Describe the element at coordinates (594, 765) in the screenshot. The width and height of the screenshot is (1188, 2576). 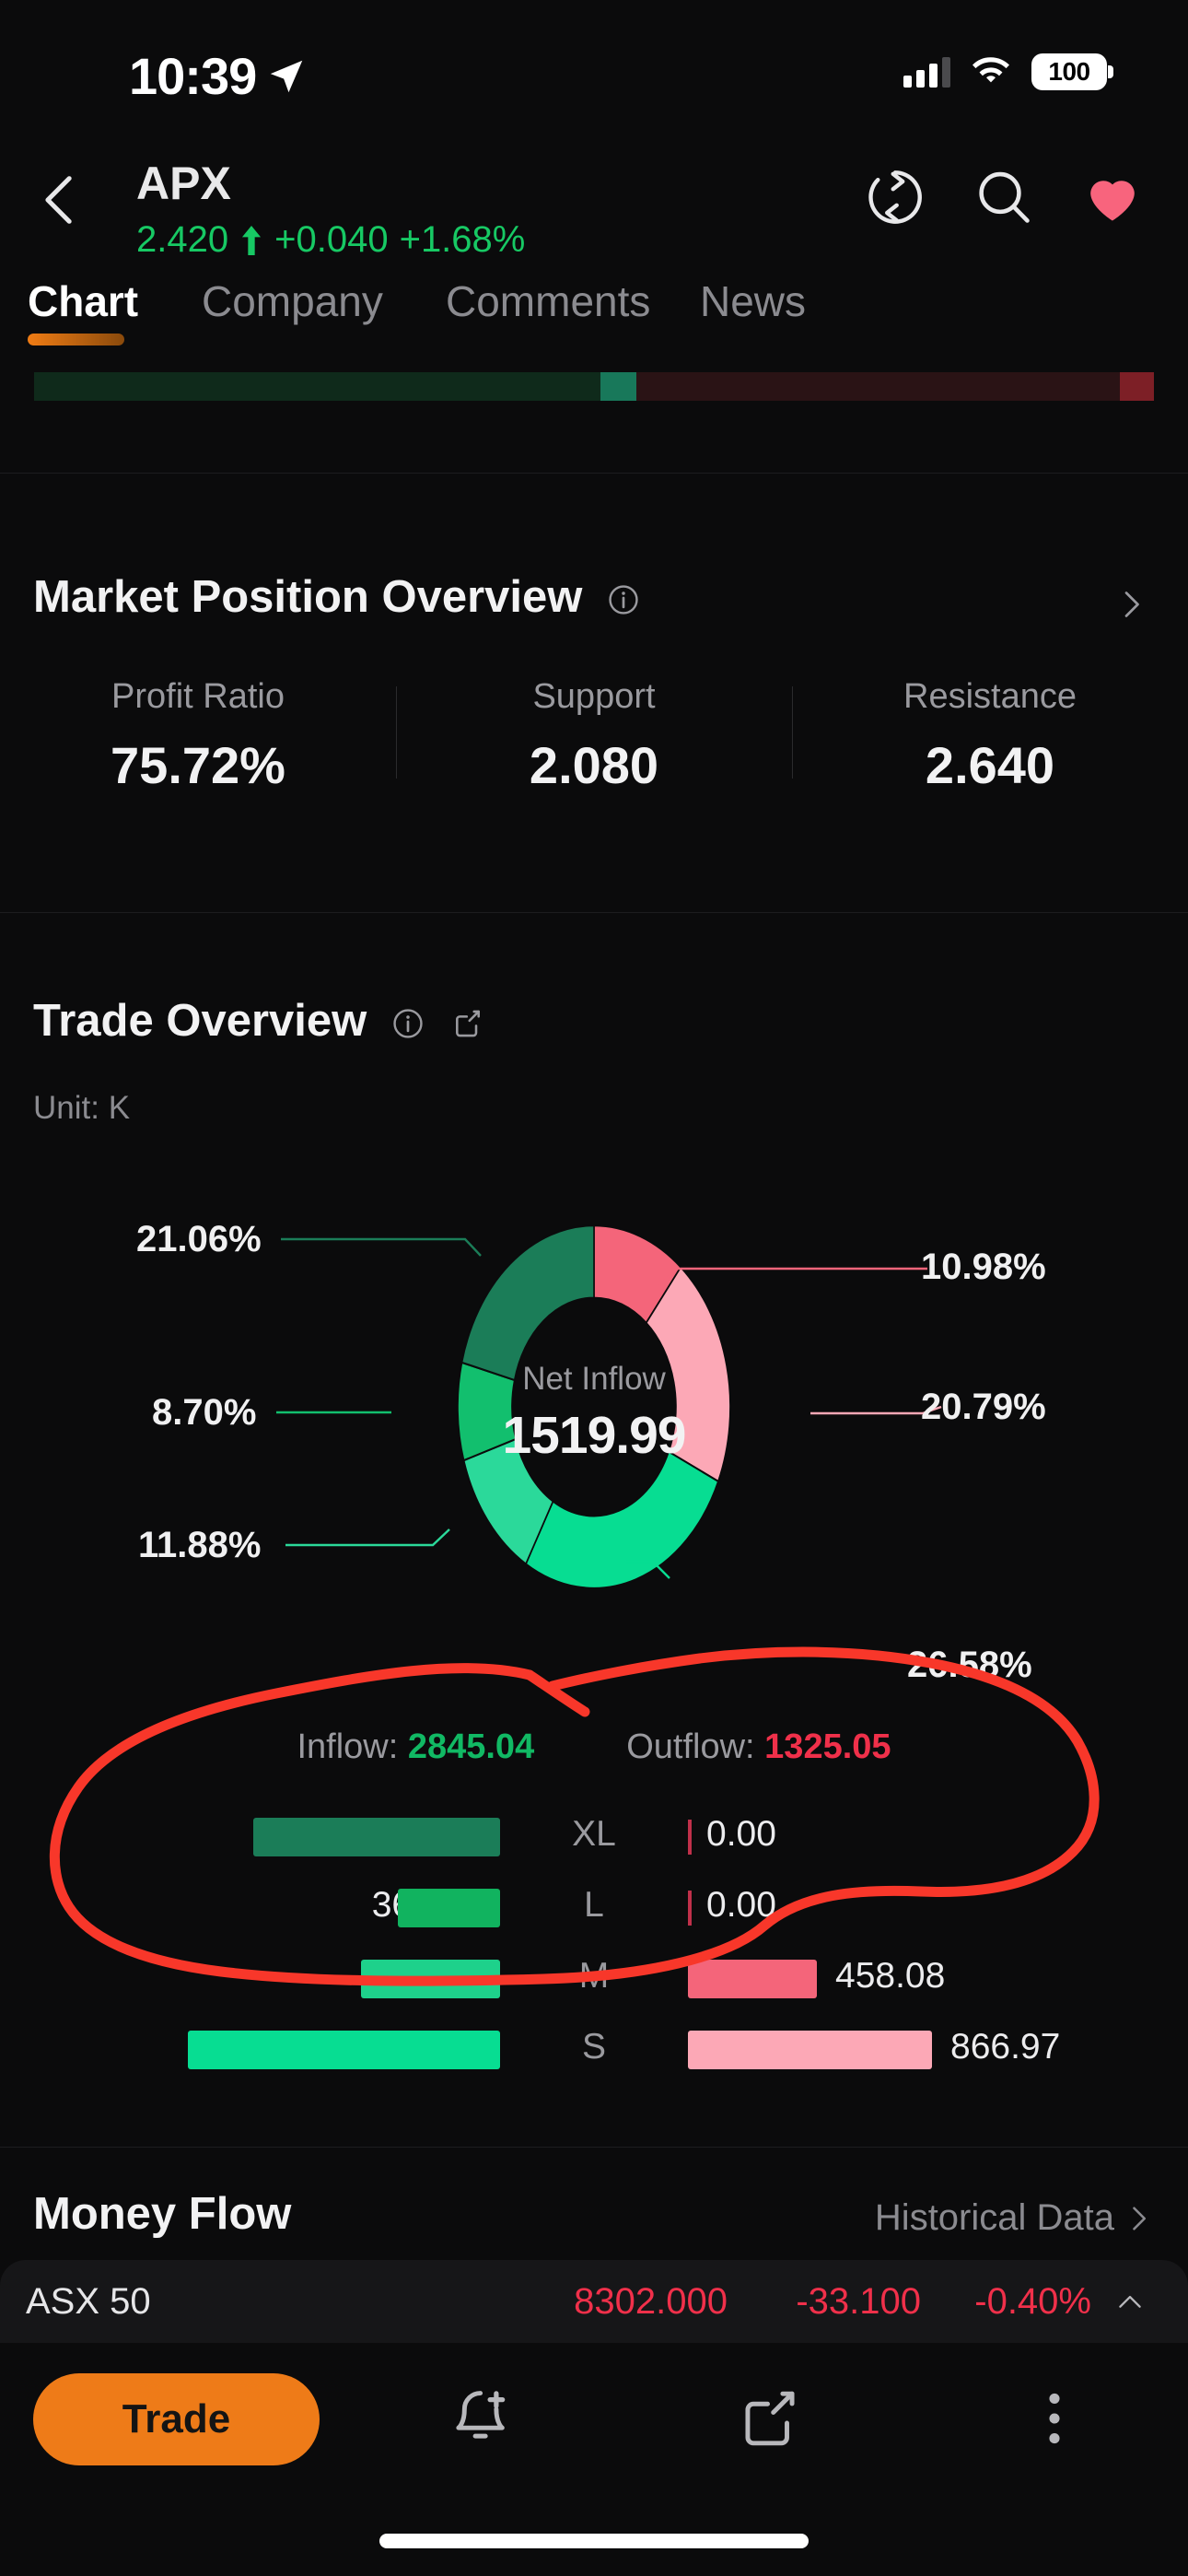
I see `stat-value: 2.080` at that location.